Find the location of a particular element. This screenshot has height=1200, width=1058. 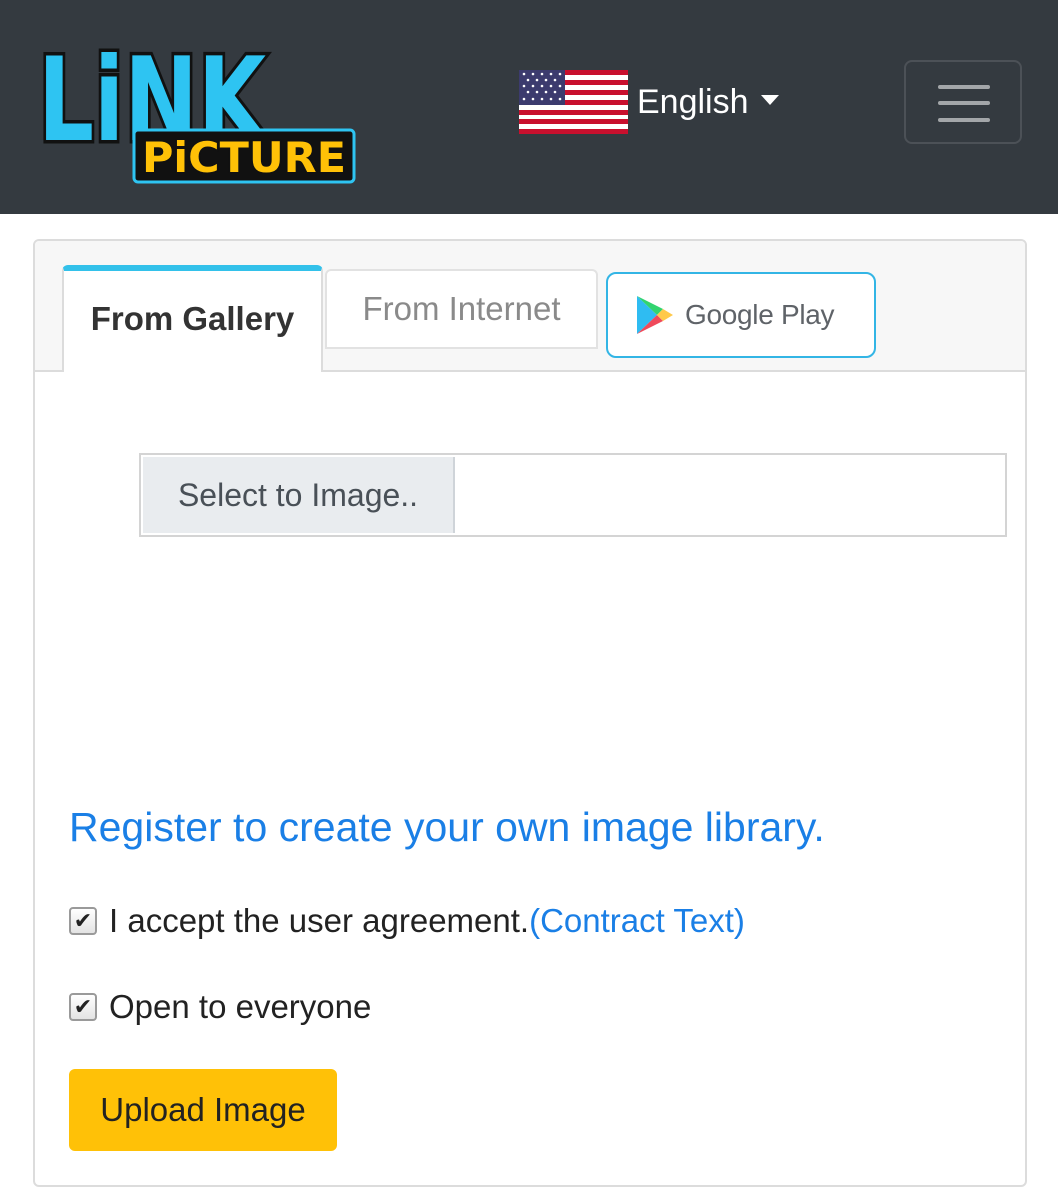

card-header-tabs: From Gallery From Internet Google Play is located at coordinates (530, 306).